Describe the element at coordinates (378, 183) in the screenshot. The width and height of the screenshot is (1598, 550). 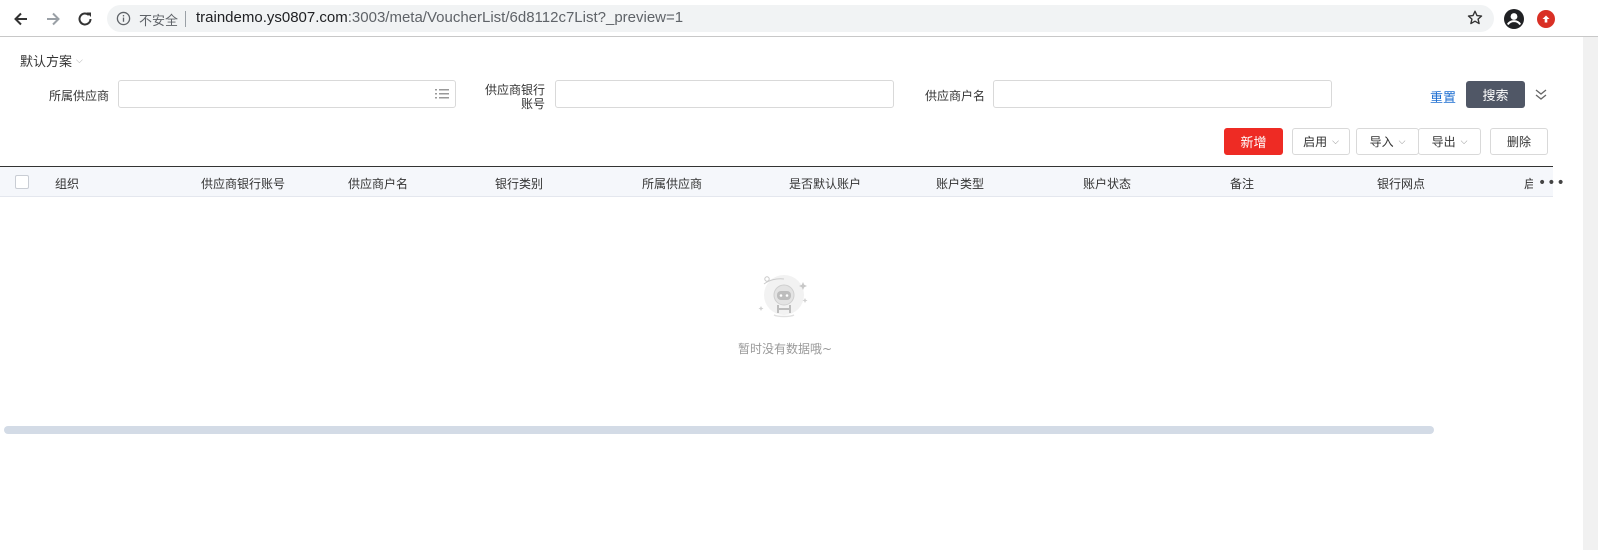
I see `column-header: 供应商户名` at that location.